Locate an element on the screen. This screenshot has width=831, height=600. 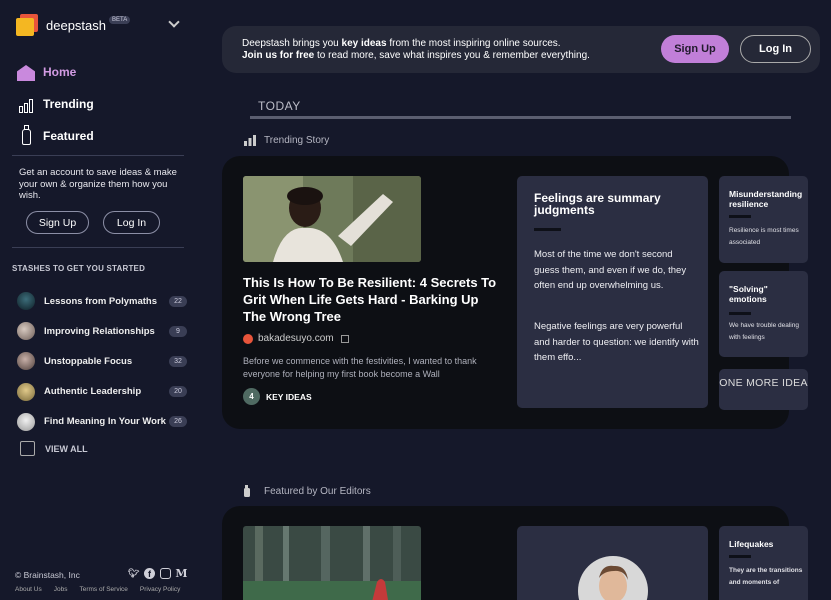
idea-text: They are the transitions and moments of is located at coordinates (766, 576).